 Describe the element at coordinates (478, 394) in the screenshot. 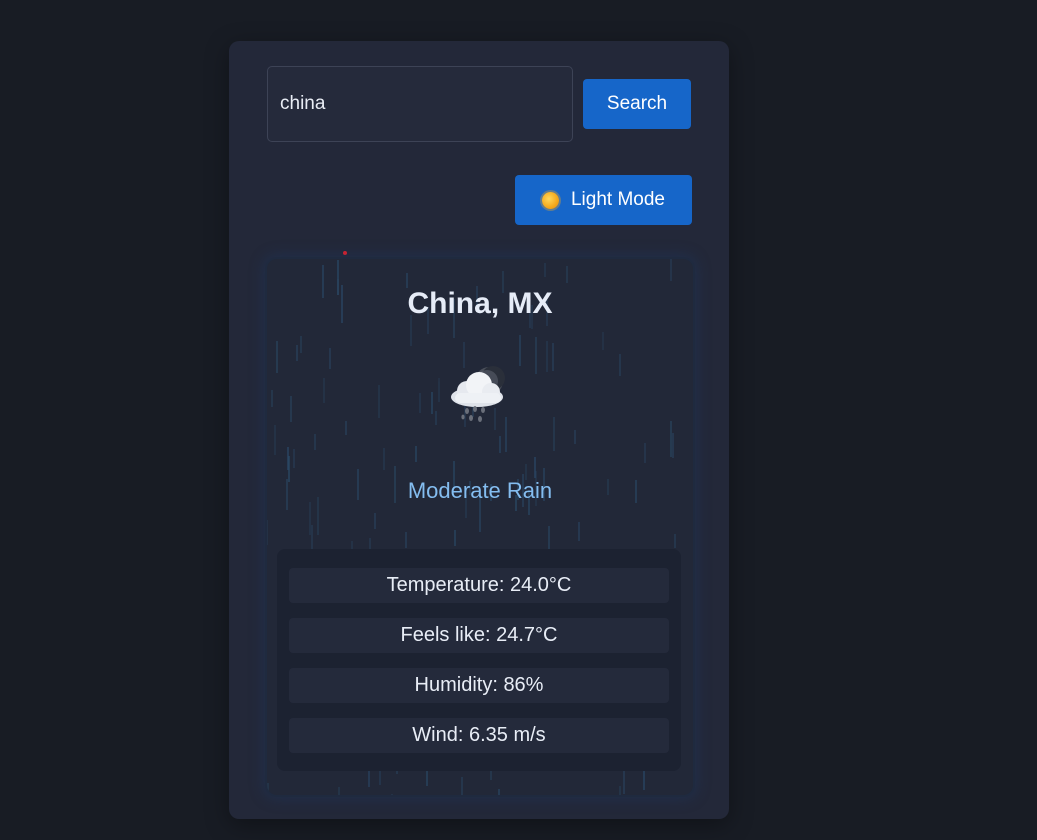

I see `cloud-moon-rain-icon` at that location.